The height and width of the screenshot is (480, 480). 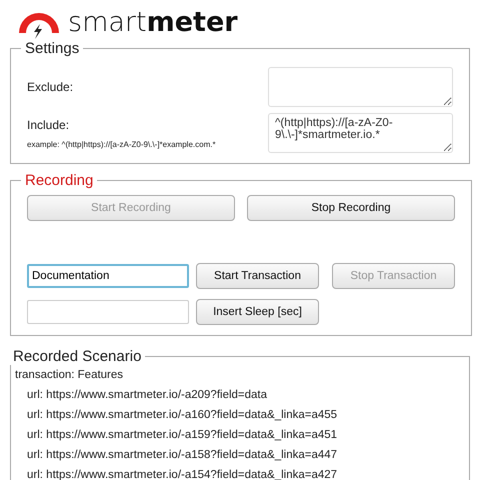 What do you see at coordinates (69, 375) in the screenshot?
I see `scenario-line: transaction: Features` at bounding box center [69, 375].